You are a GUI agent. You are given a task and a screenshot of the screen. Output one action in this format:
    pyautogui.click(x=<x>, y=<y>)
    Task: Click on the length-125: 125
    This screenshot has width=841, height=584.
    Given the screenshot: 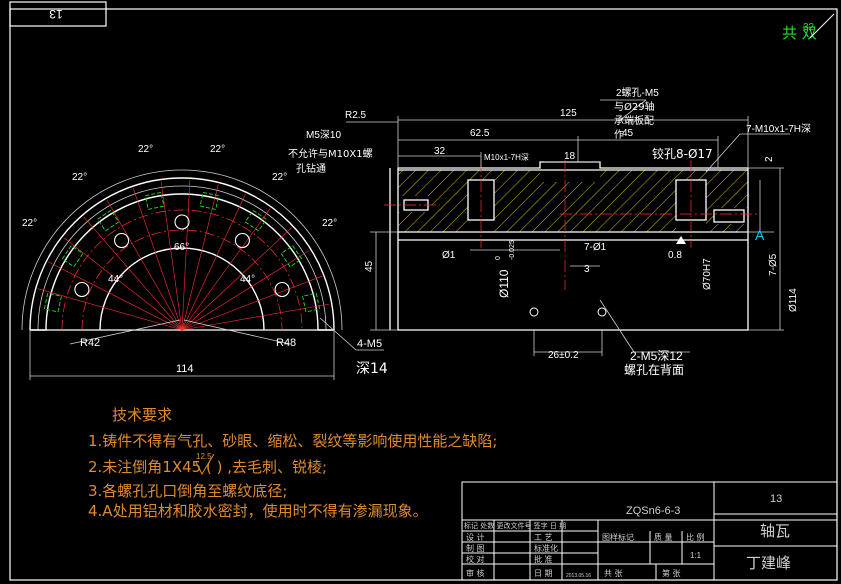 What is the action you would take?
    pyautogui.click(x=568, y=113)
    